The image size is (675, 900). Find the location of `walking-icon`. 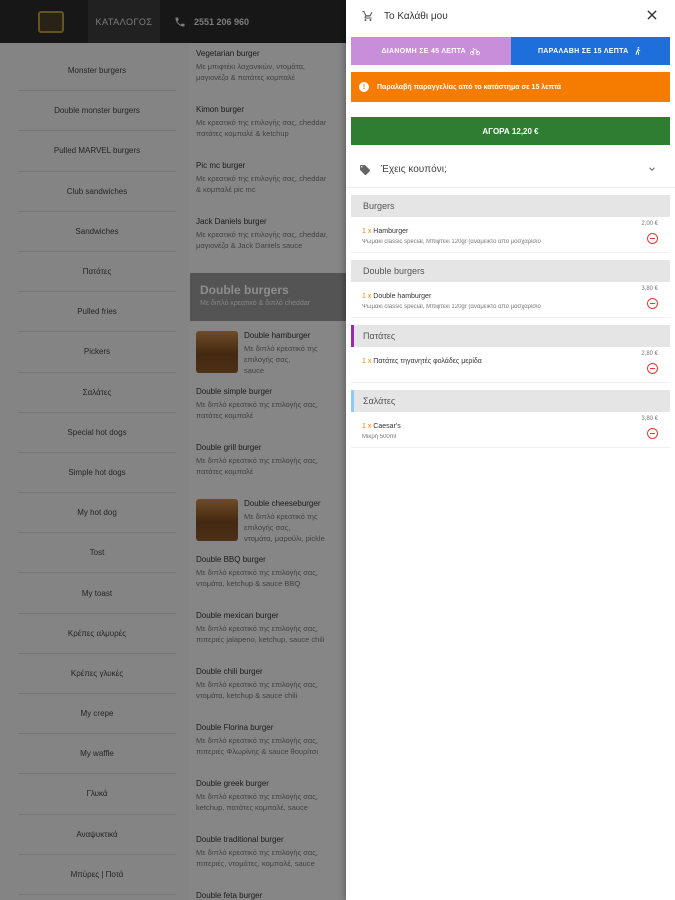

walking-icon is located at coordinates (637, 50).